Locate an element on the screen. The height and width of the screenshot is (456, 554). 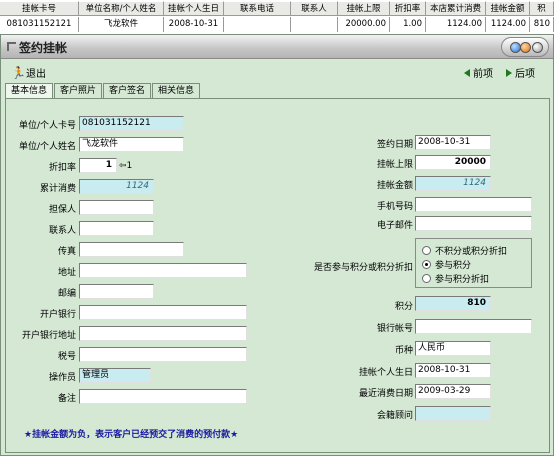
fax-field is located at coordinates (131, 249).